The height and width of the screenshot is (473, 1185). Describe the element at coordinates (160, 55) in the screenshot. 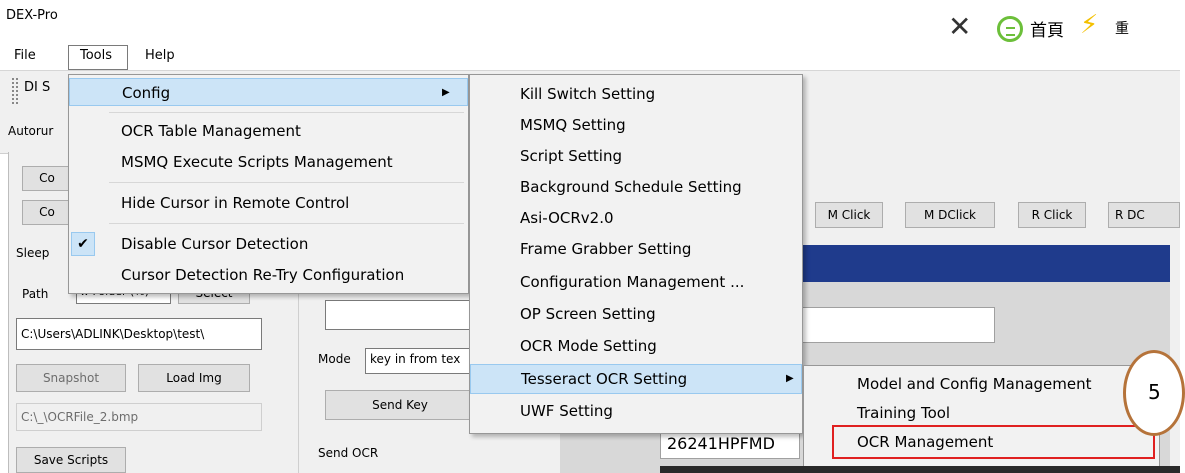

I see `menu-help: Help` at that location.